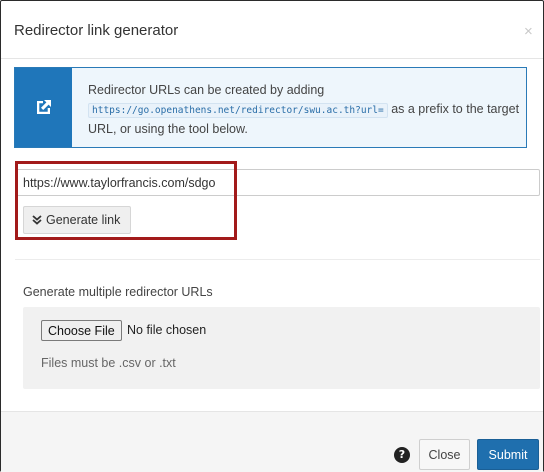  I want to click on dialog-footer: ? Close Submit, so click(272, 441).